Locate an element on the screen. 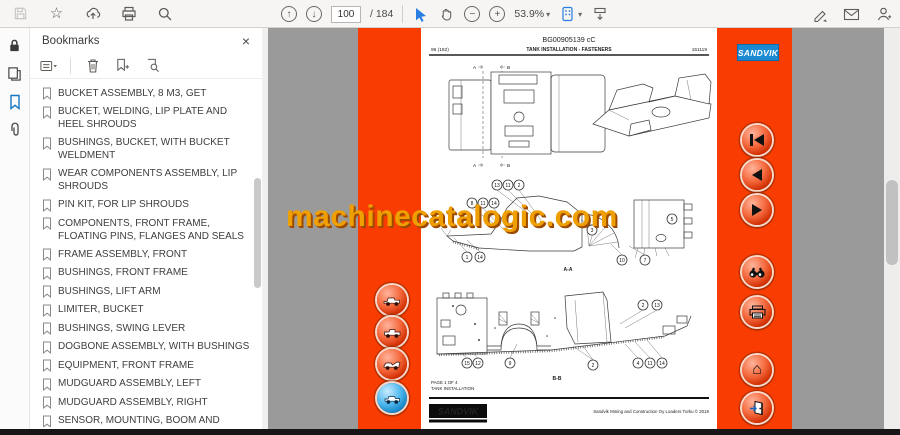 This screenshot has width=900, height=435. exit-button is located at coordinates (757, 408).